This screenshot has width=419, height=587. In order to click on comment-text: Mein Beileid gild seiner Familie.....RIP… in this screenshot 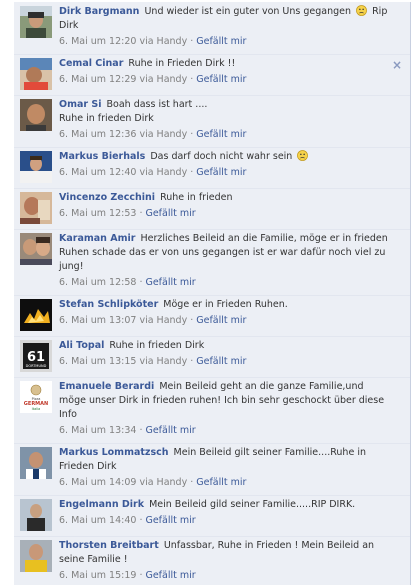, I will do `click(252, 504)`.